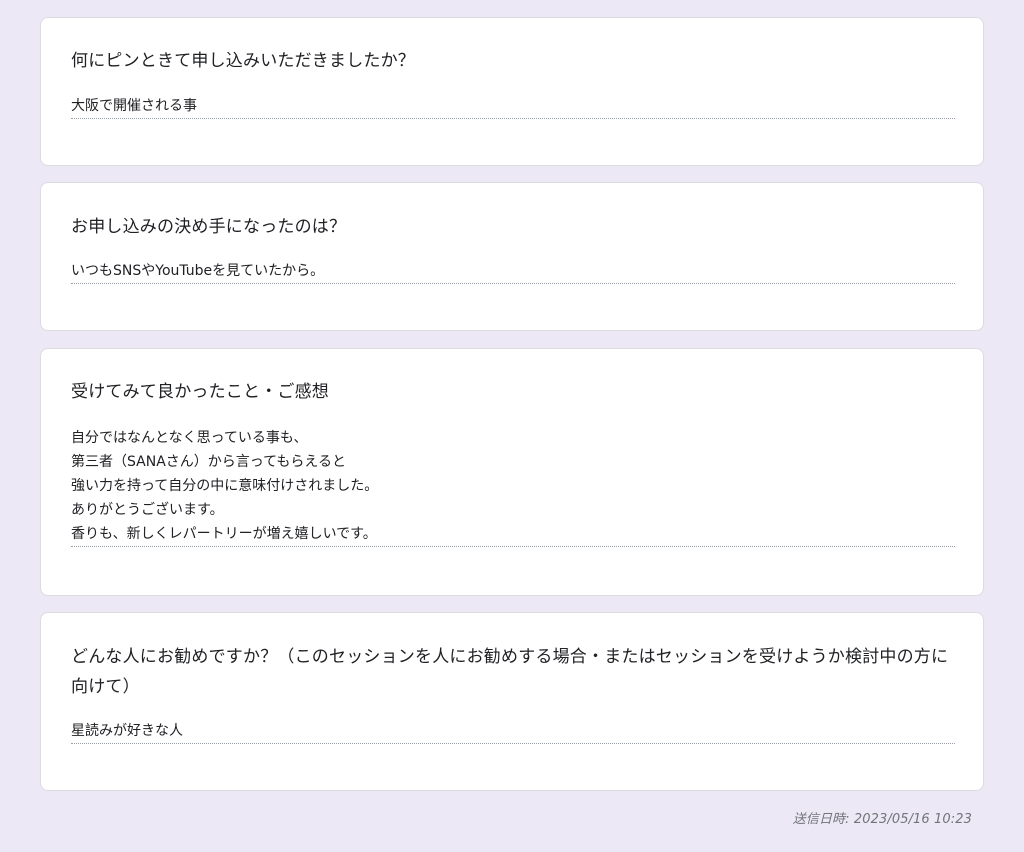 Image resolution: width=1024 pixels, height=852 pixels. Describe the element at coordinates (882, 819) in the screenshot. I see `submitted-timestamp: 送信日時: 2023/05/16 10:23` at that location.